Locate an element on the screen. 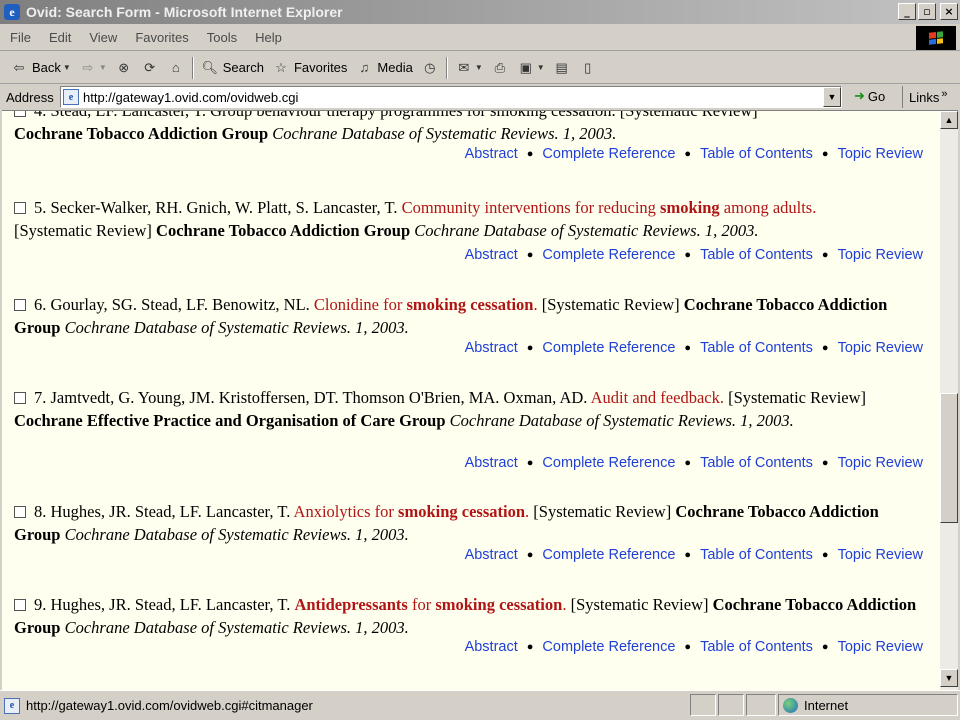  search-button: 🔍︎ Search is located at coordinates (232, 68).